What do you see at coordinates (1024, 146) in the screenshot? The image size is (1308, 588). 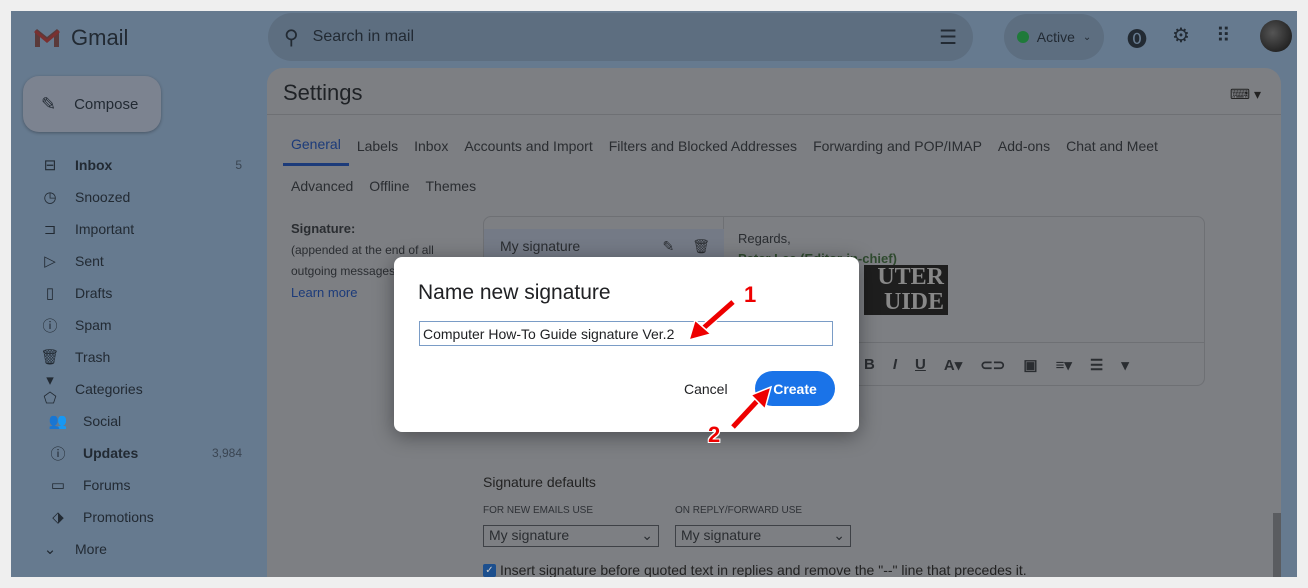 I see `tab-add-ons: Add-ons` at bounding box center [1024, 146].